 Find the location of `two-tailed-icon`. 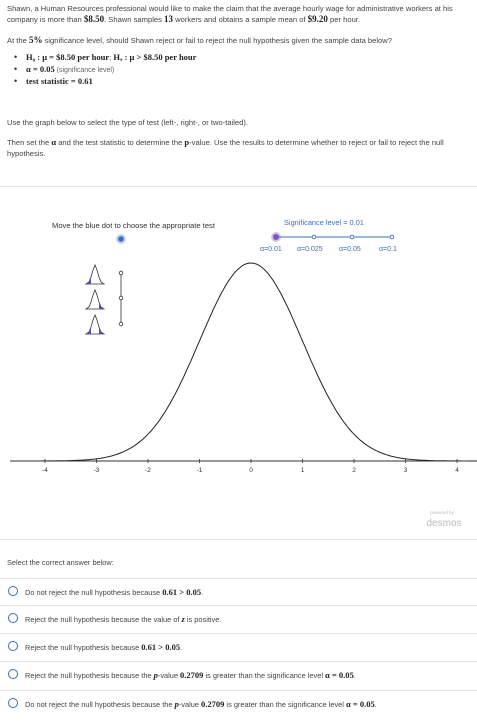

two-tailed-icon is located at coordinates (95, 324).